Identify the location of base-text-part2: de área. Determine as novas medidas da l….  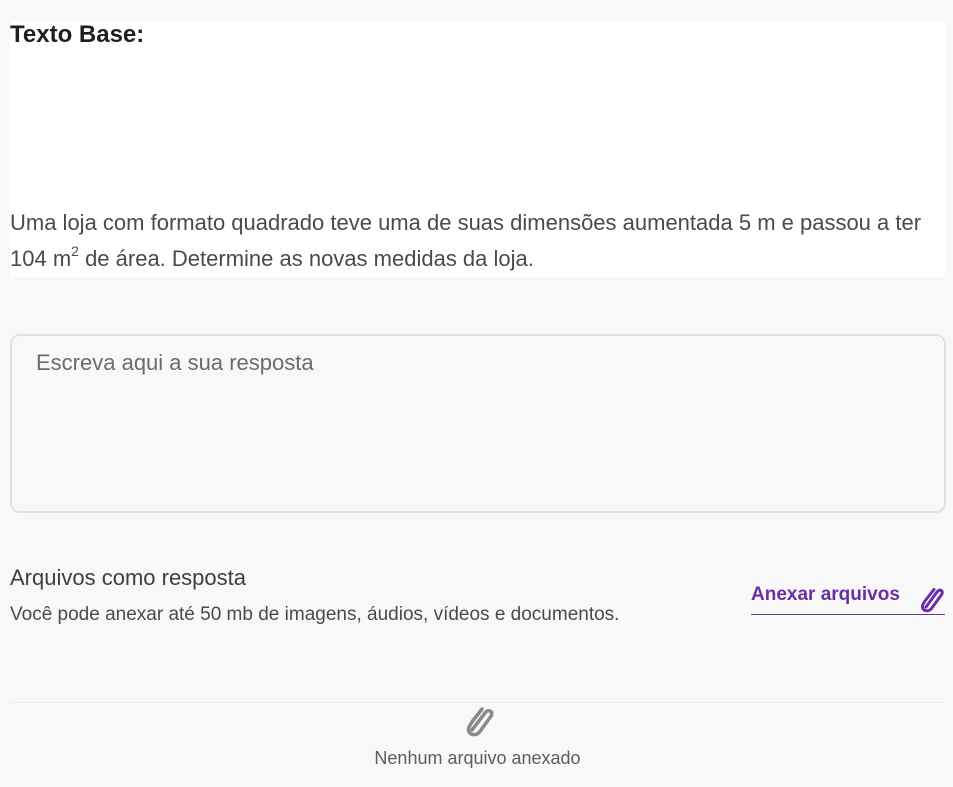
(306, 258).